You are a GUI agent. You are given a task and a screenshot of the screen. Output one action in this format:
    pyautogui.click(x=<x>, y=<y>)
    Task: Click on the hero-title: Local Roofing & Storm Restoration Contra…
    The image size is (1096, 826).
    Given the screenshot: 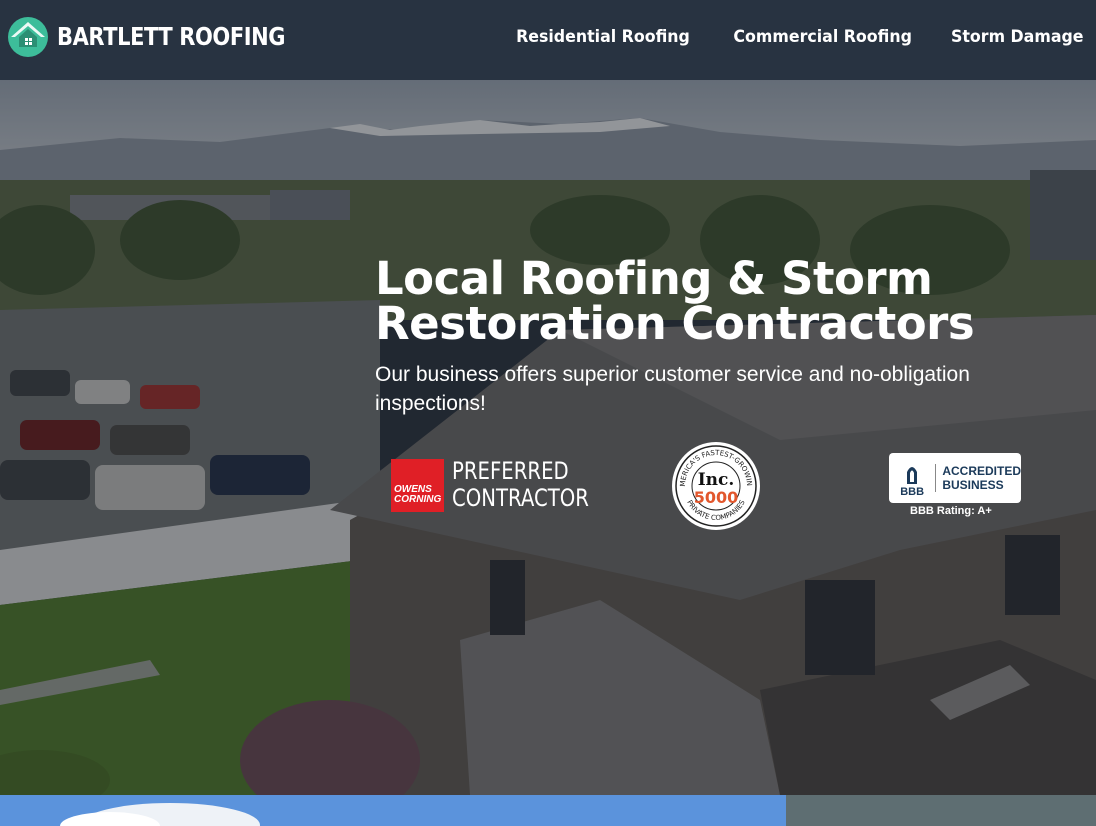 What is the action you would take?
    pyautogui.click(x=725, y=301)
    